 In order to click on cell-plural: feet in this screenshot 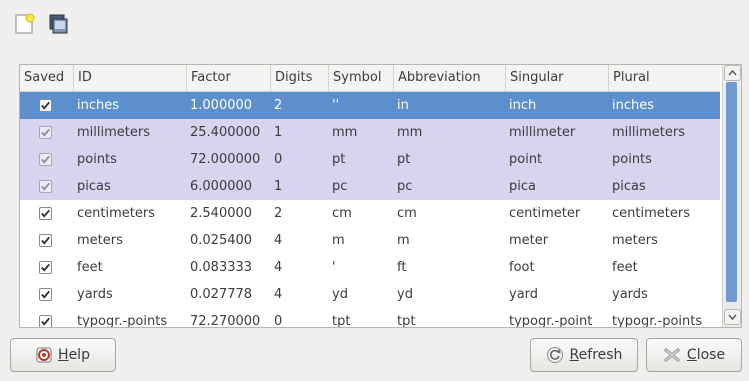, I will do `click(625, 267)`.